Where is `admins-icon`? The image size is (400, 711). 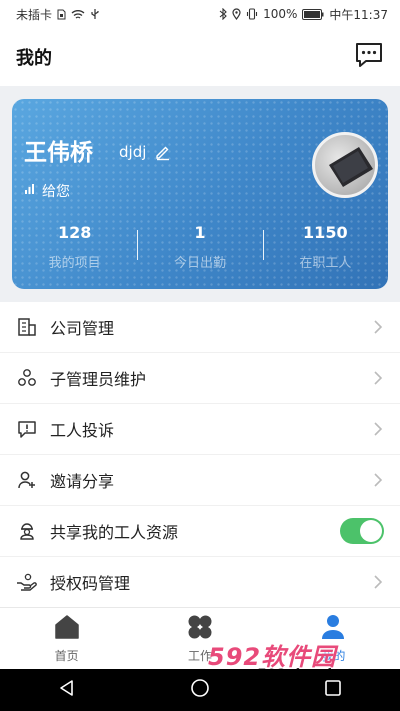
admins-icon is located at coordinates (27, 378).